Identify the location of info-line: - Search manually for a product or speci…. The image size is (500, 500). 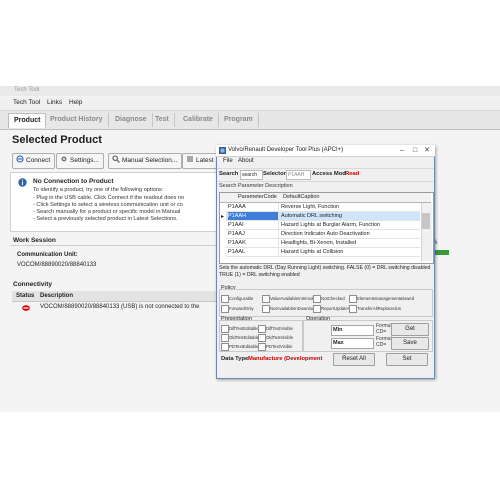
(107, 212).